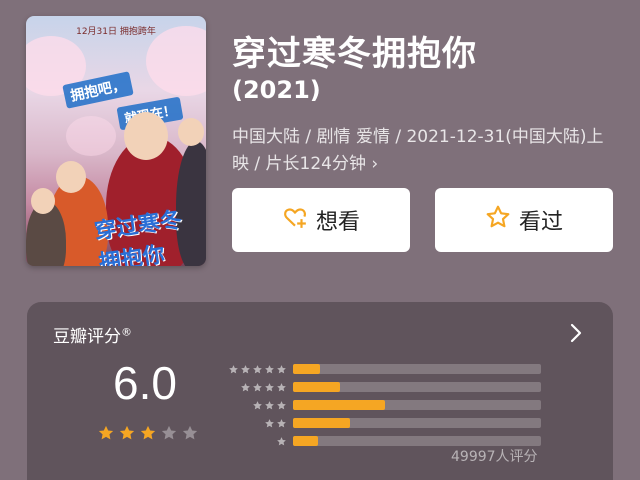 This screenshot has width=640, height=480. What do you see at coordinates (494, 456) in the screenshot?
I see `vote-count: 49997人评分` at bounding box center [494, 456].